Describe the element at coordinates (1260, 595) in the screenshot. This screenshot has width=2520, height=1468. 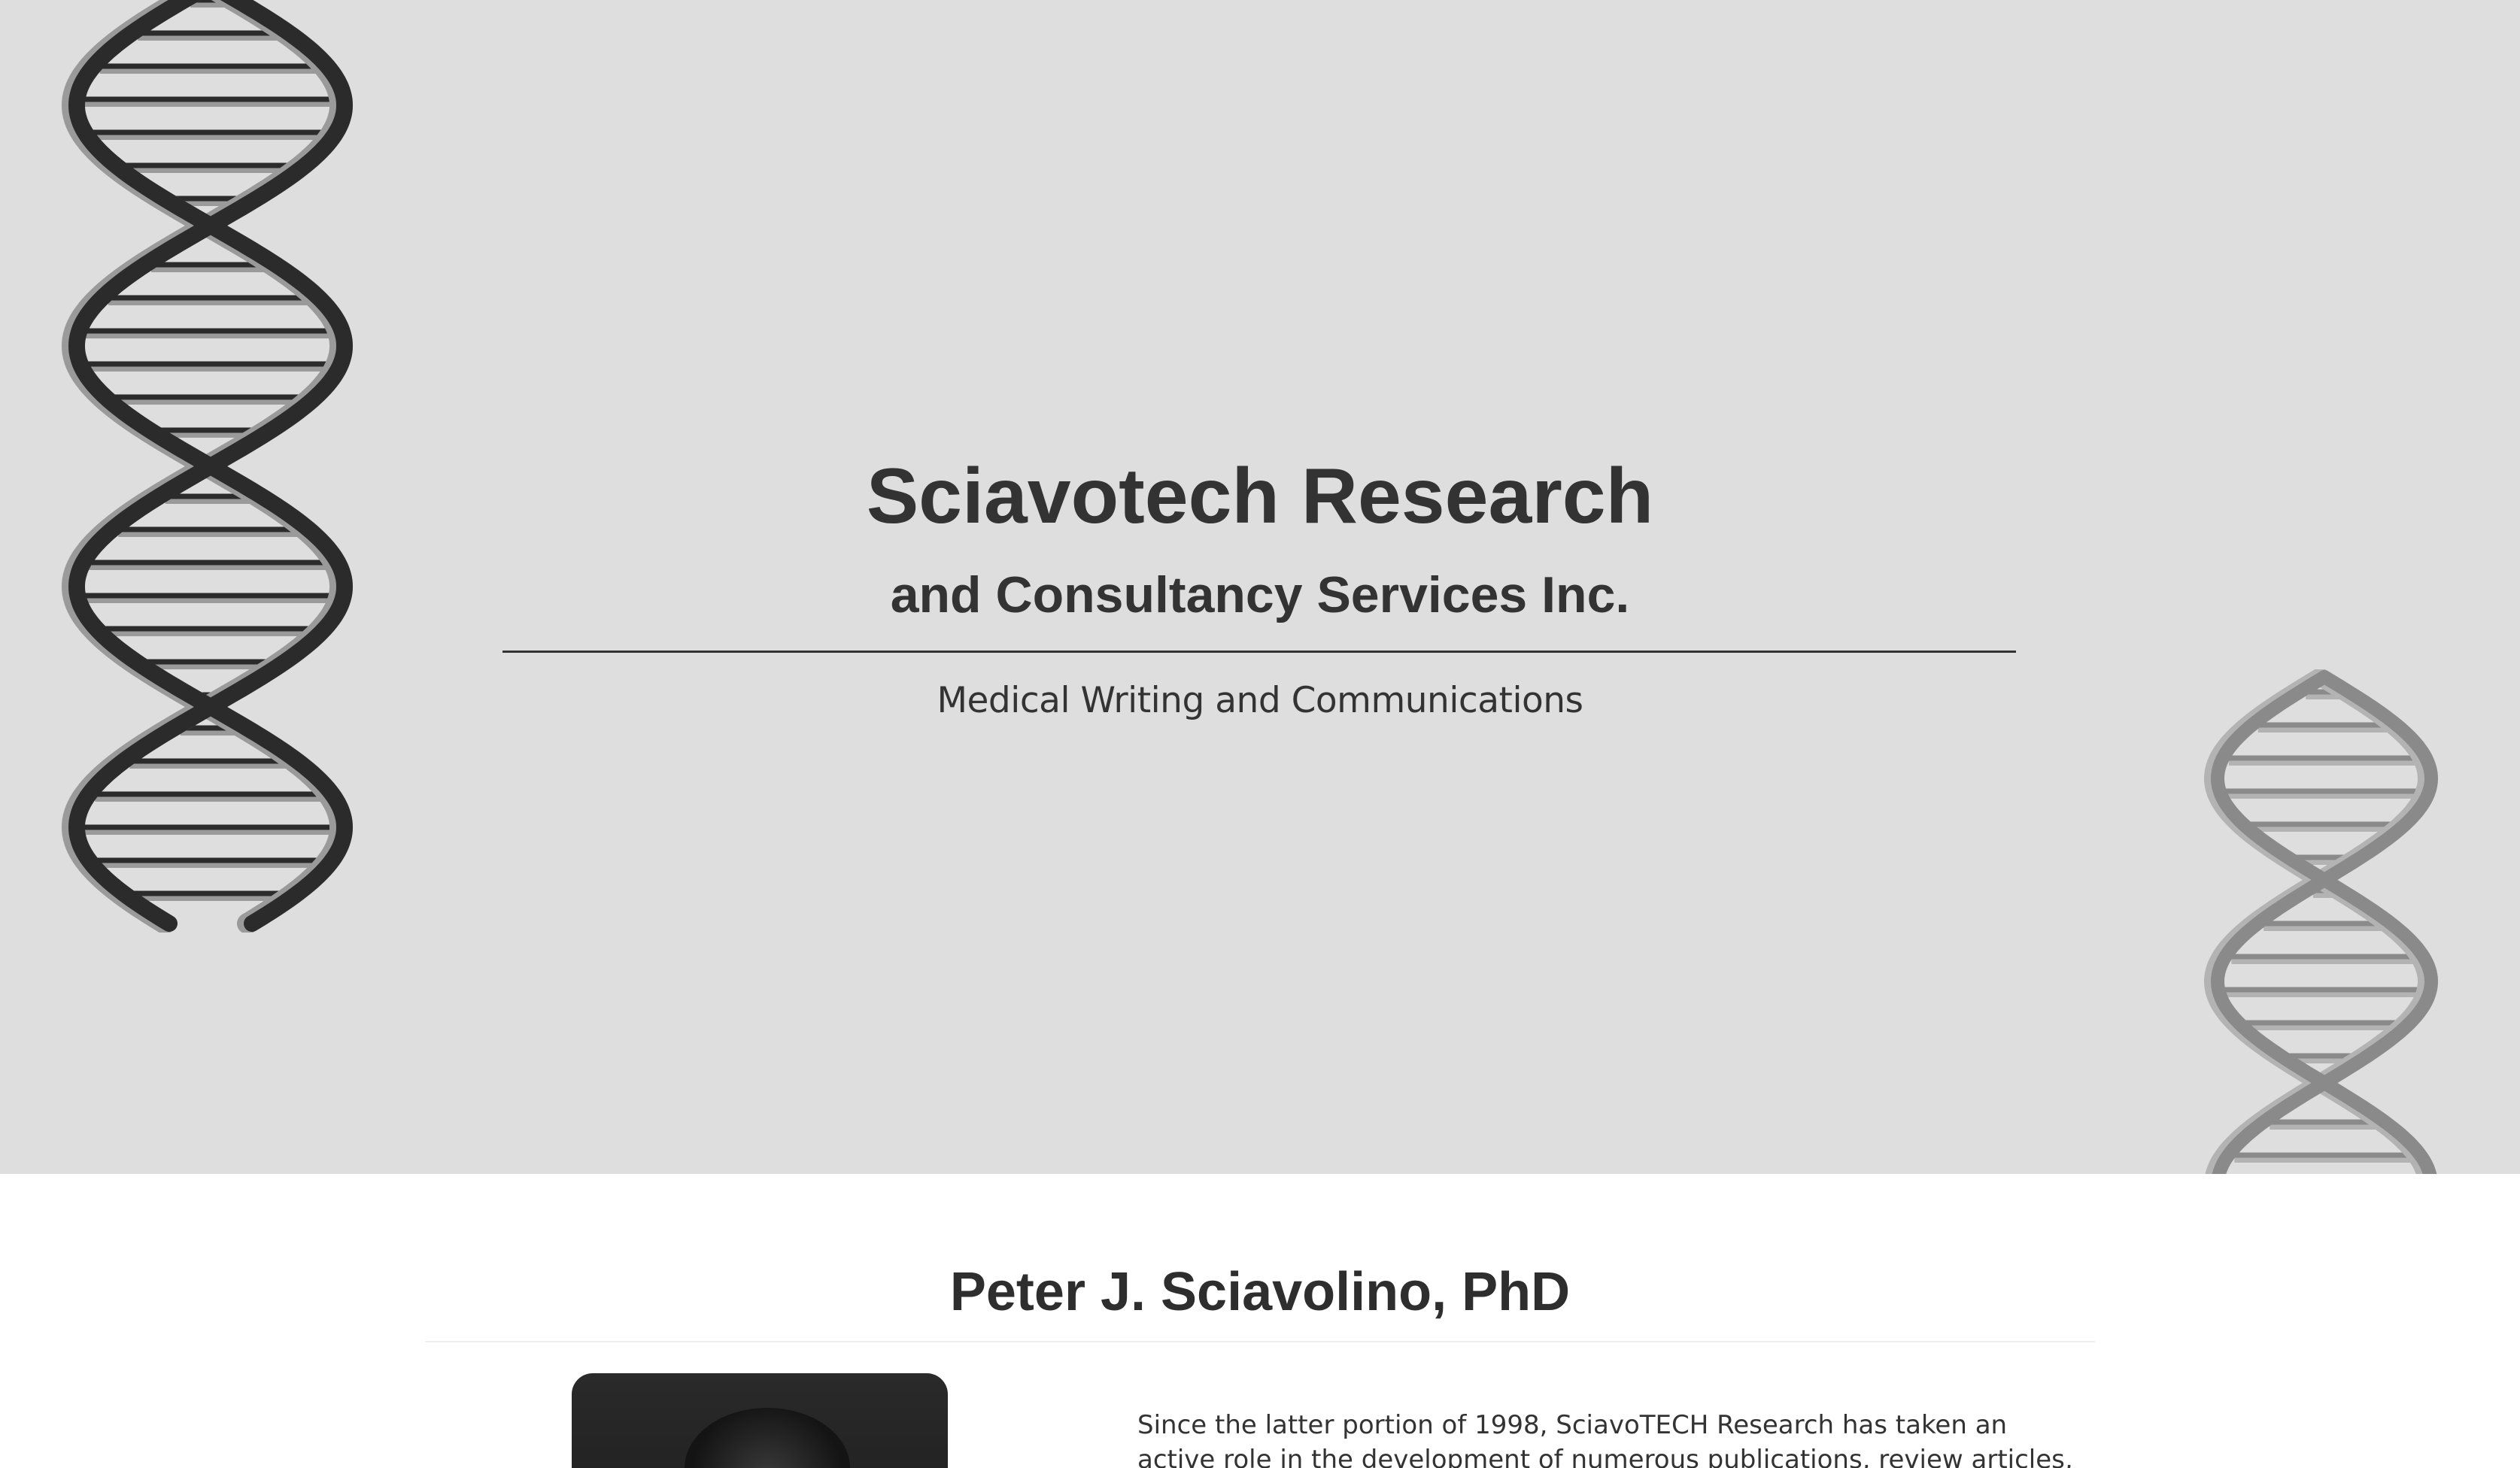
I see `site-subtitle: and Consultancy Services Inc.` at that location.